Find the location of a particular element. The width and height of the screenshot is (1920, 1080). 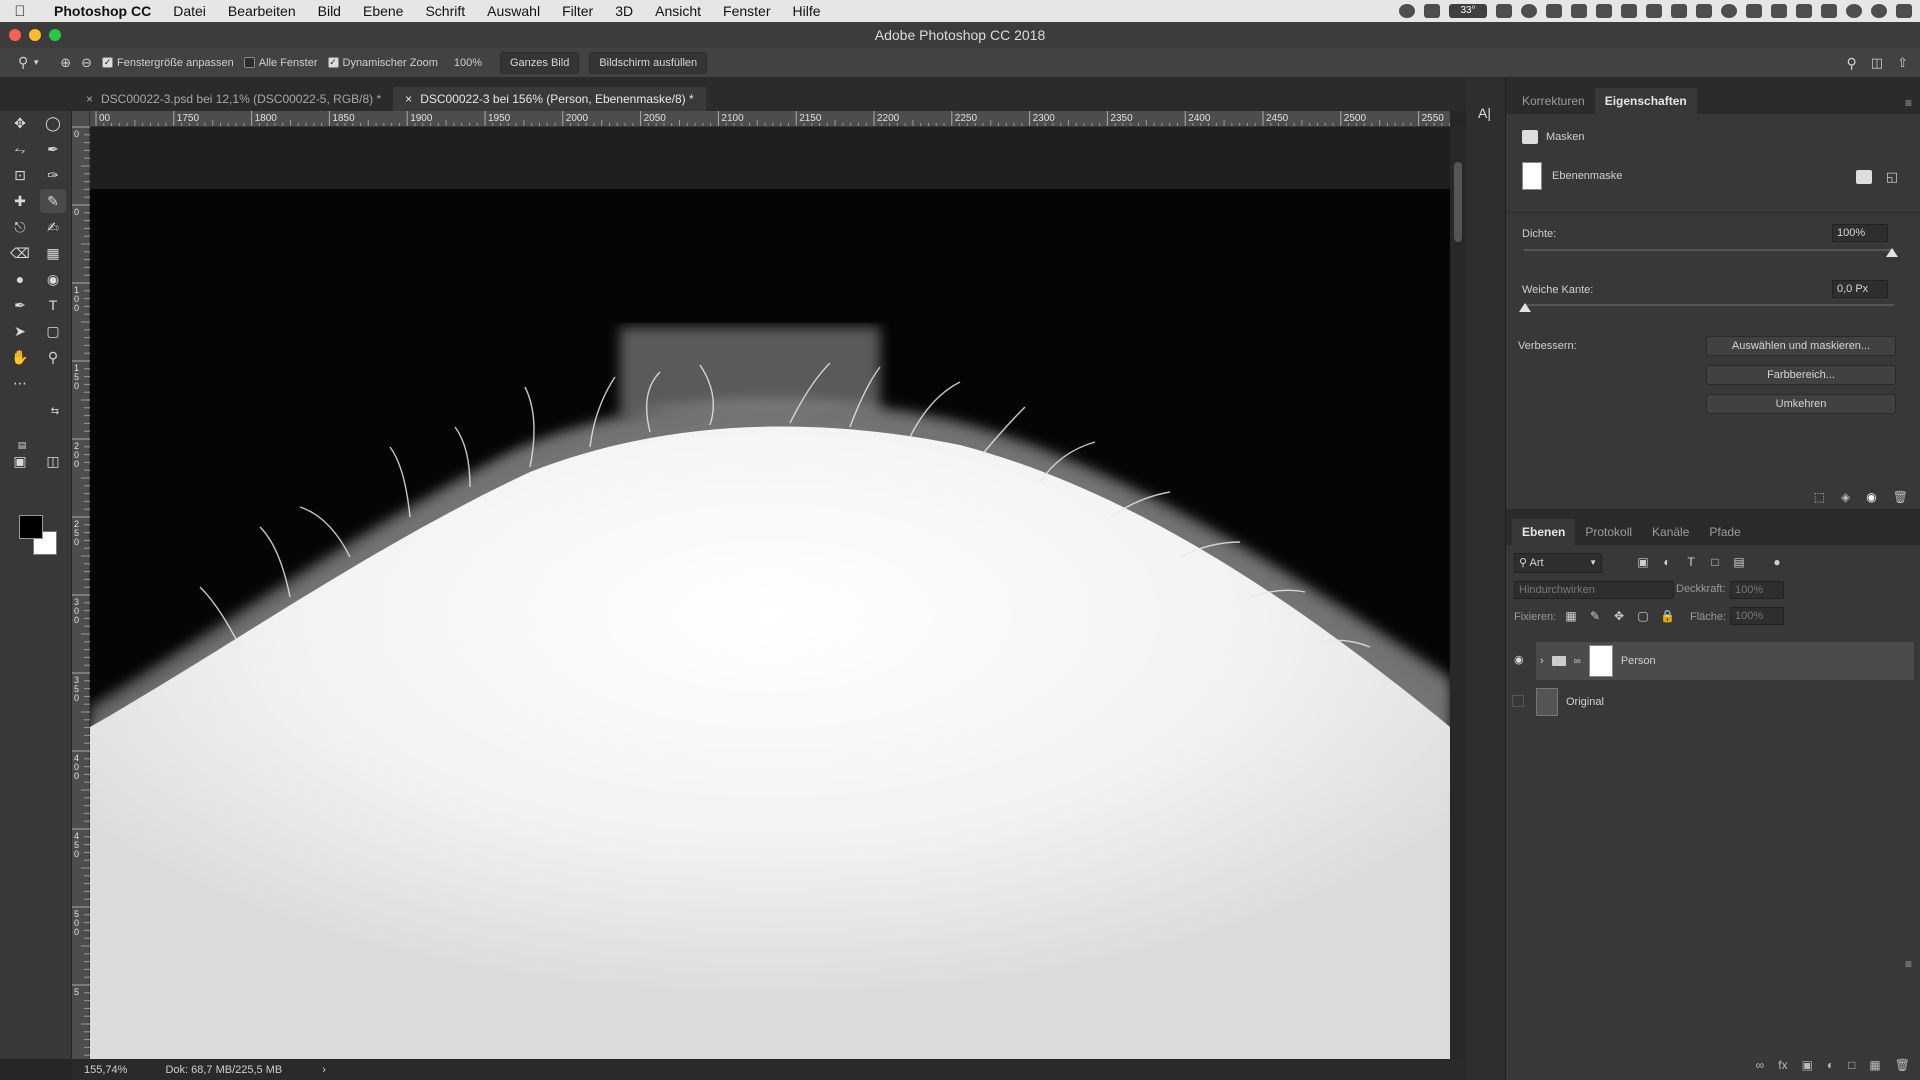

fx-icon: fx is located at coordinates (1782, 1065).